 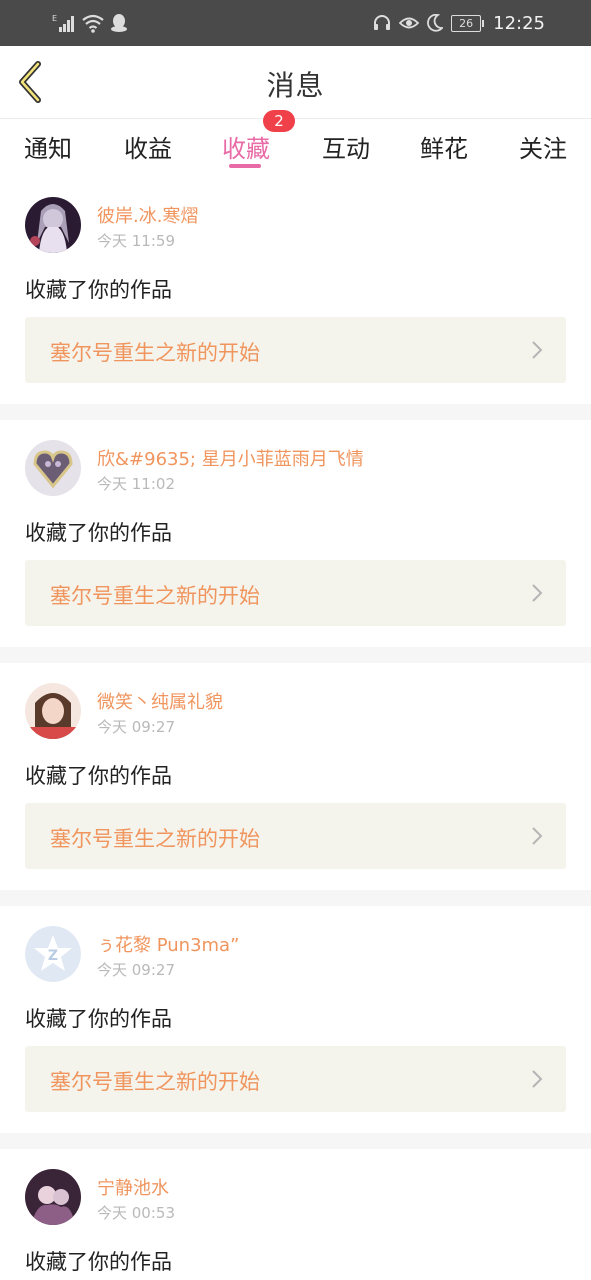 What do you see at coordinates (93, 23) in the screenshot?
I see `wifi-icon` at bounding box center [93, 23].